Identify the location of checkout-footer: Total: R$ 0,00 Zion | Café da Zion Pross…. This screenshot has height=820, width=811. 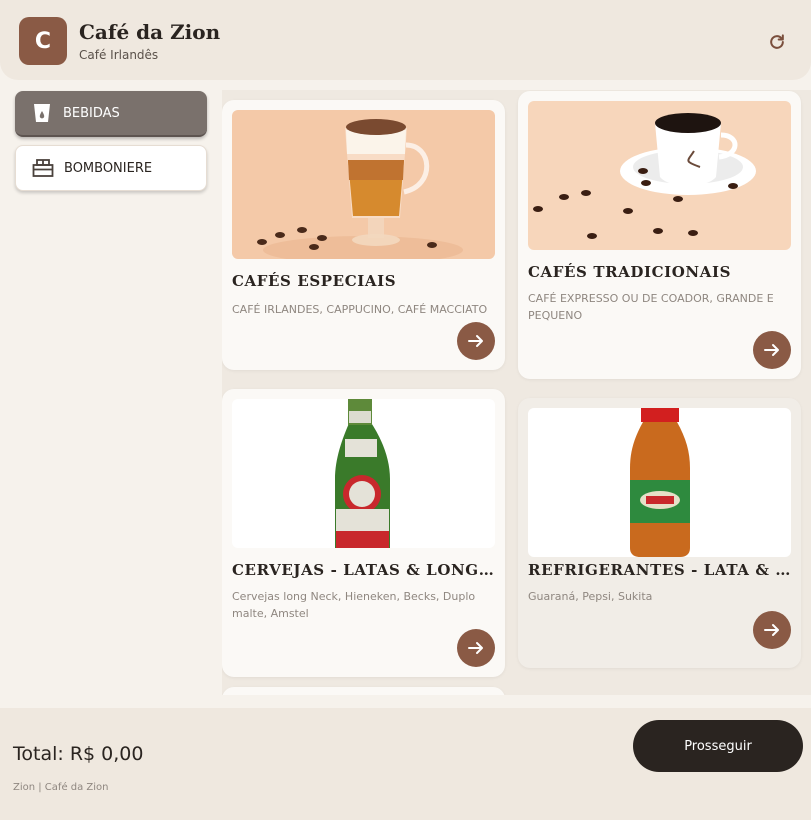
(405, 764).